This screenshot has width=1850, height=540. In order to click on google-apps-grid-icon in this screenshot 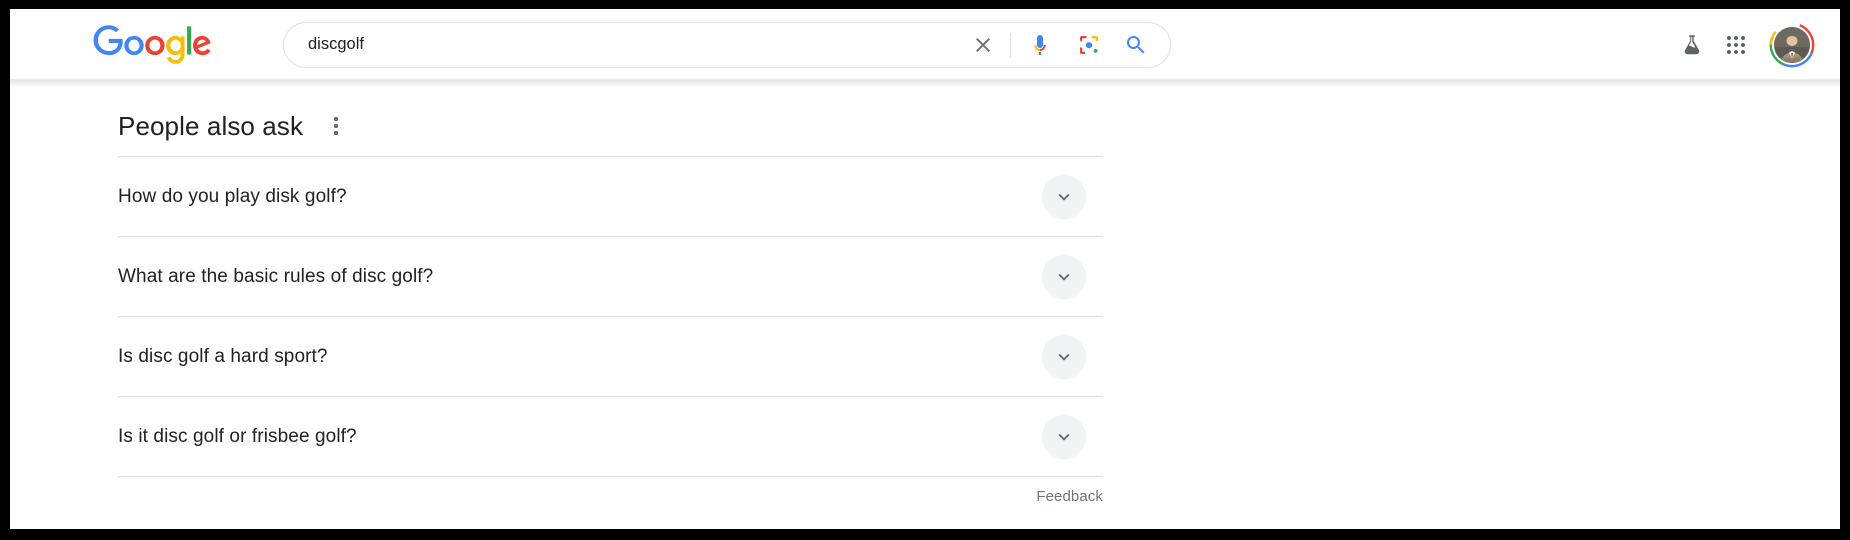, I will do `click(1736, 44)`.